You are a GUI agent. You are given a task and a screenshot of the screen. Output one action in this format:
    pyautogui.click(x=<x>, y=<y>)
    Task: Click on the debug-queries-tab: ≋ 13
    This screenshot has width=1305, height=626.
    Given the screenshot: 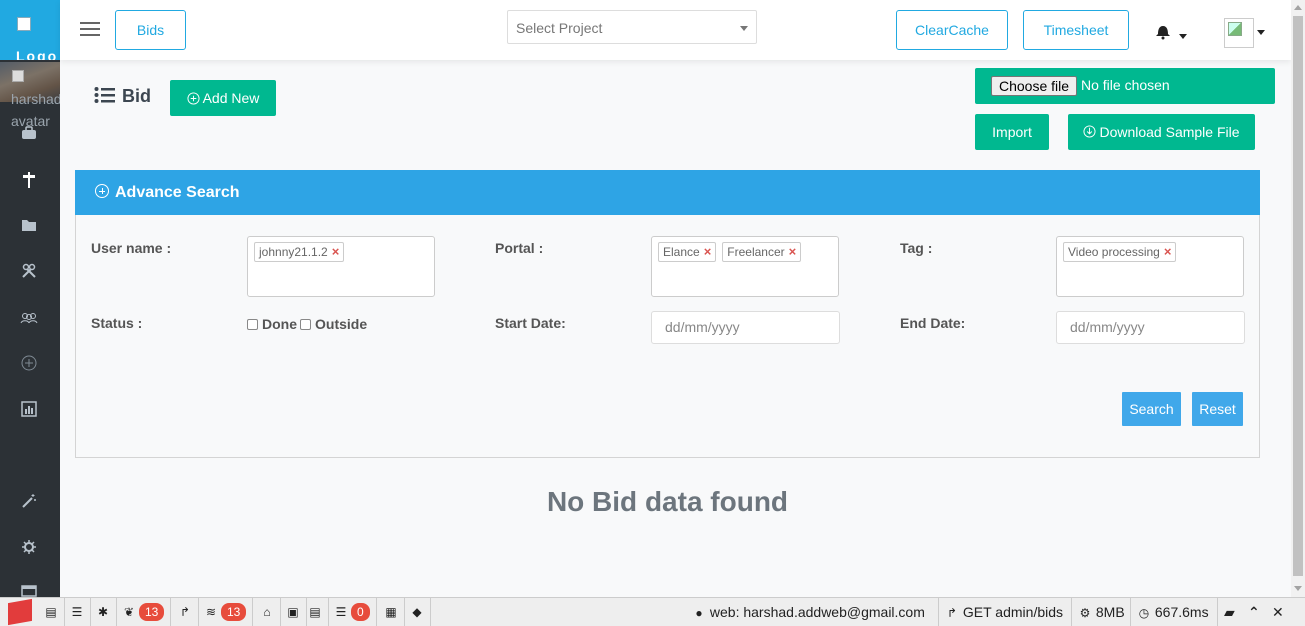 What is the action you would take?
    pyautogui.click(x=226, y=612)
    